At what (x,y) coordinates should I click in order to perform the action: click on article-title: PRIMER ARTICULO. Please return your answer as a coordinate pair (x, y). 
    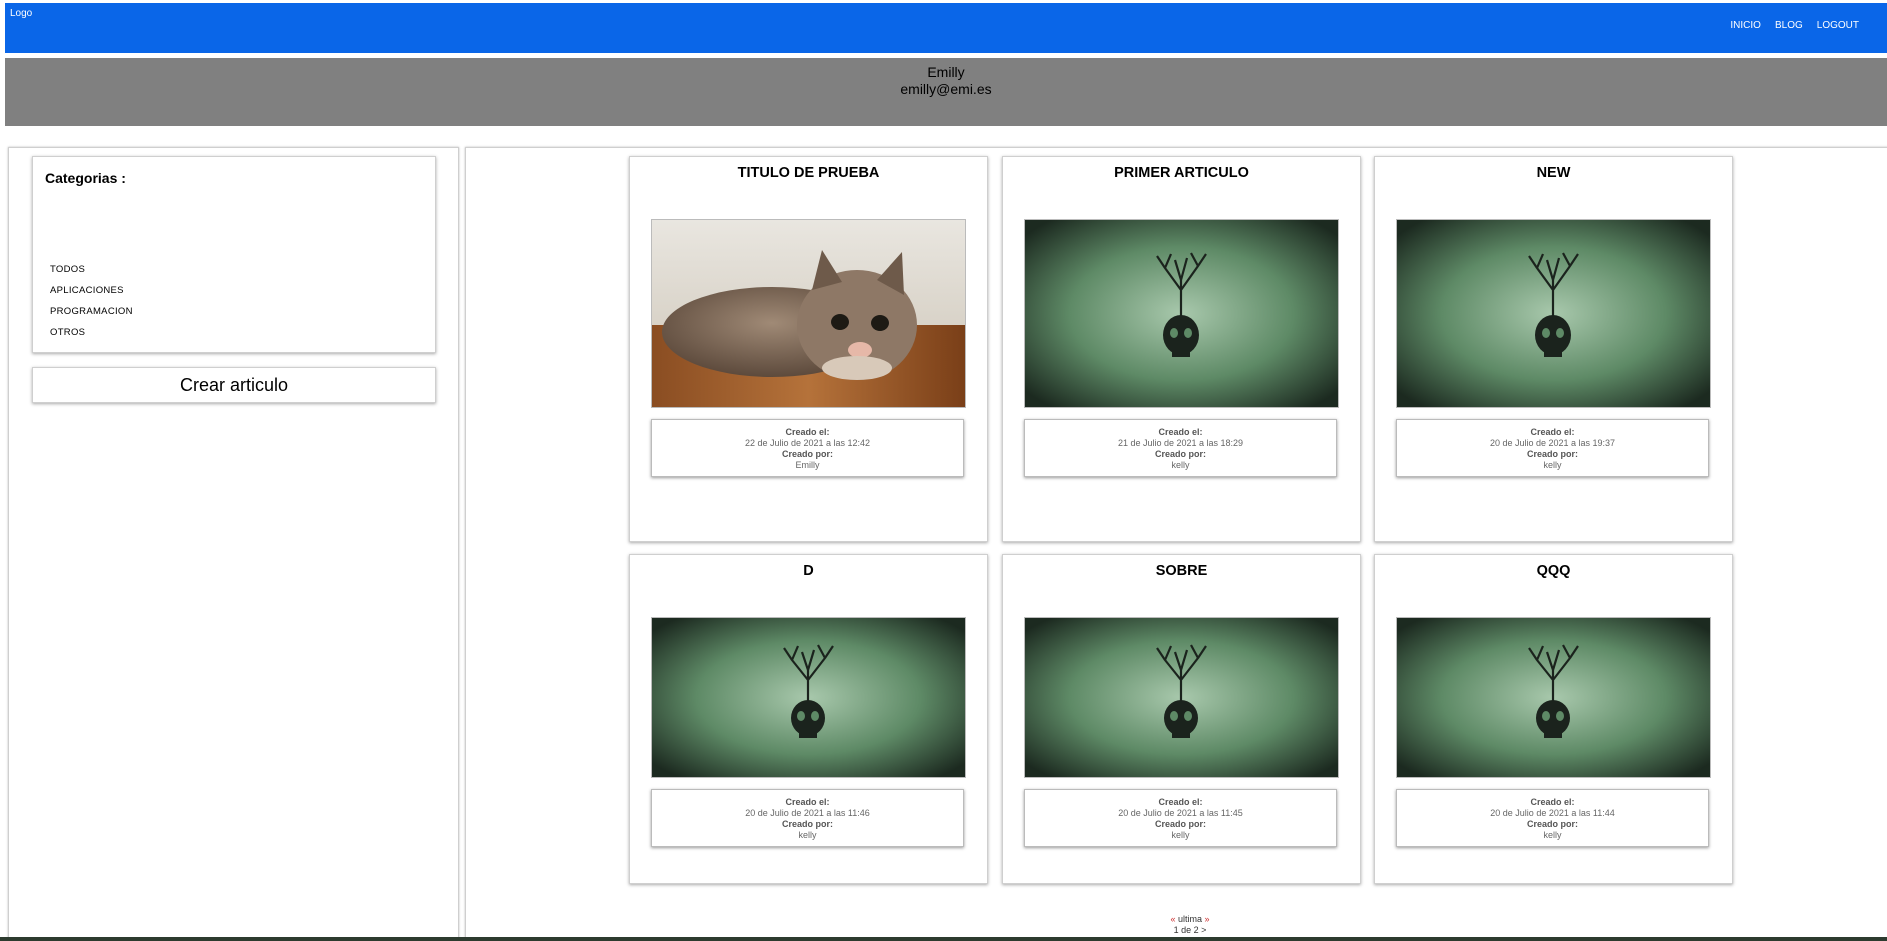
    Looking at the image, I should click on (1181, 173).